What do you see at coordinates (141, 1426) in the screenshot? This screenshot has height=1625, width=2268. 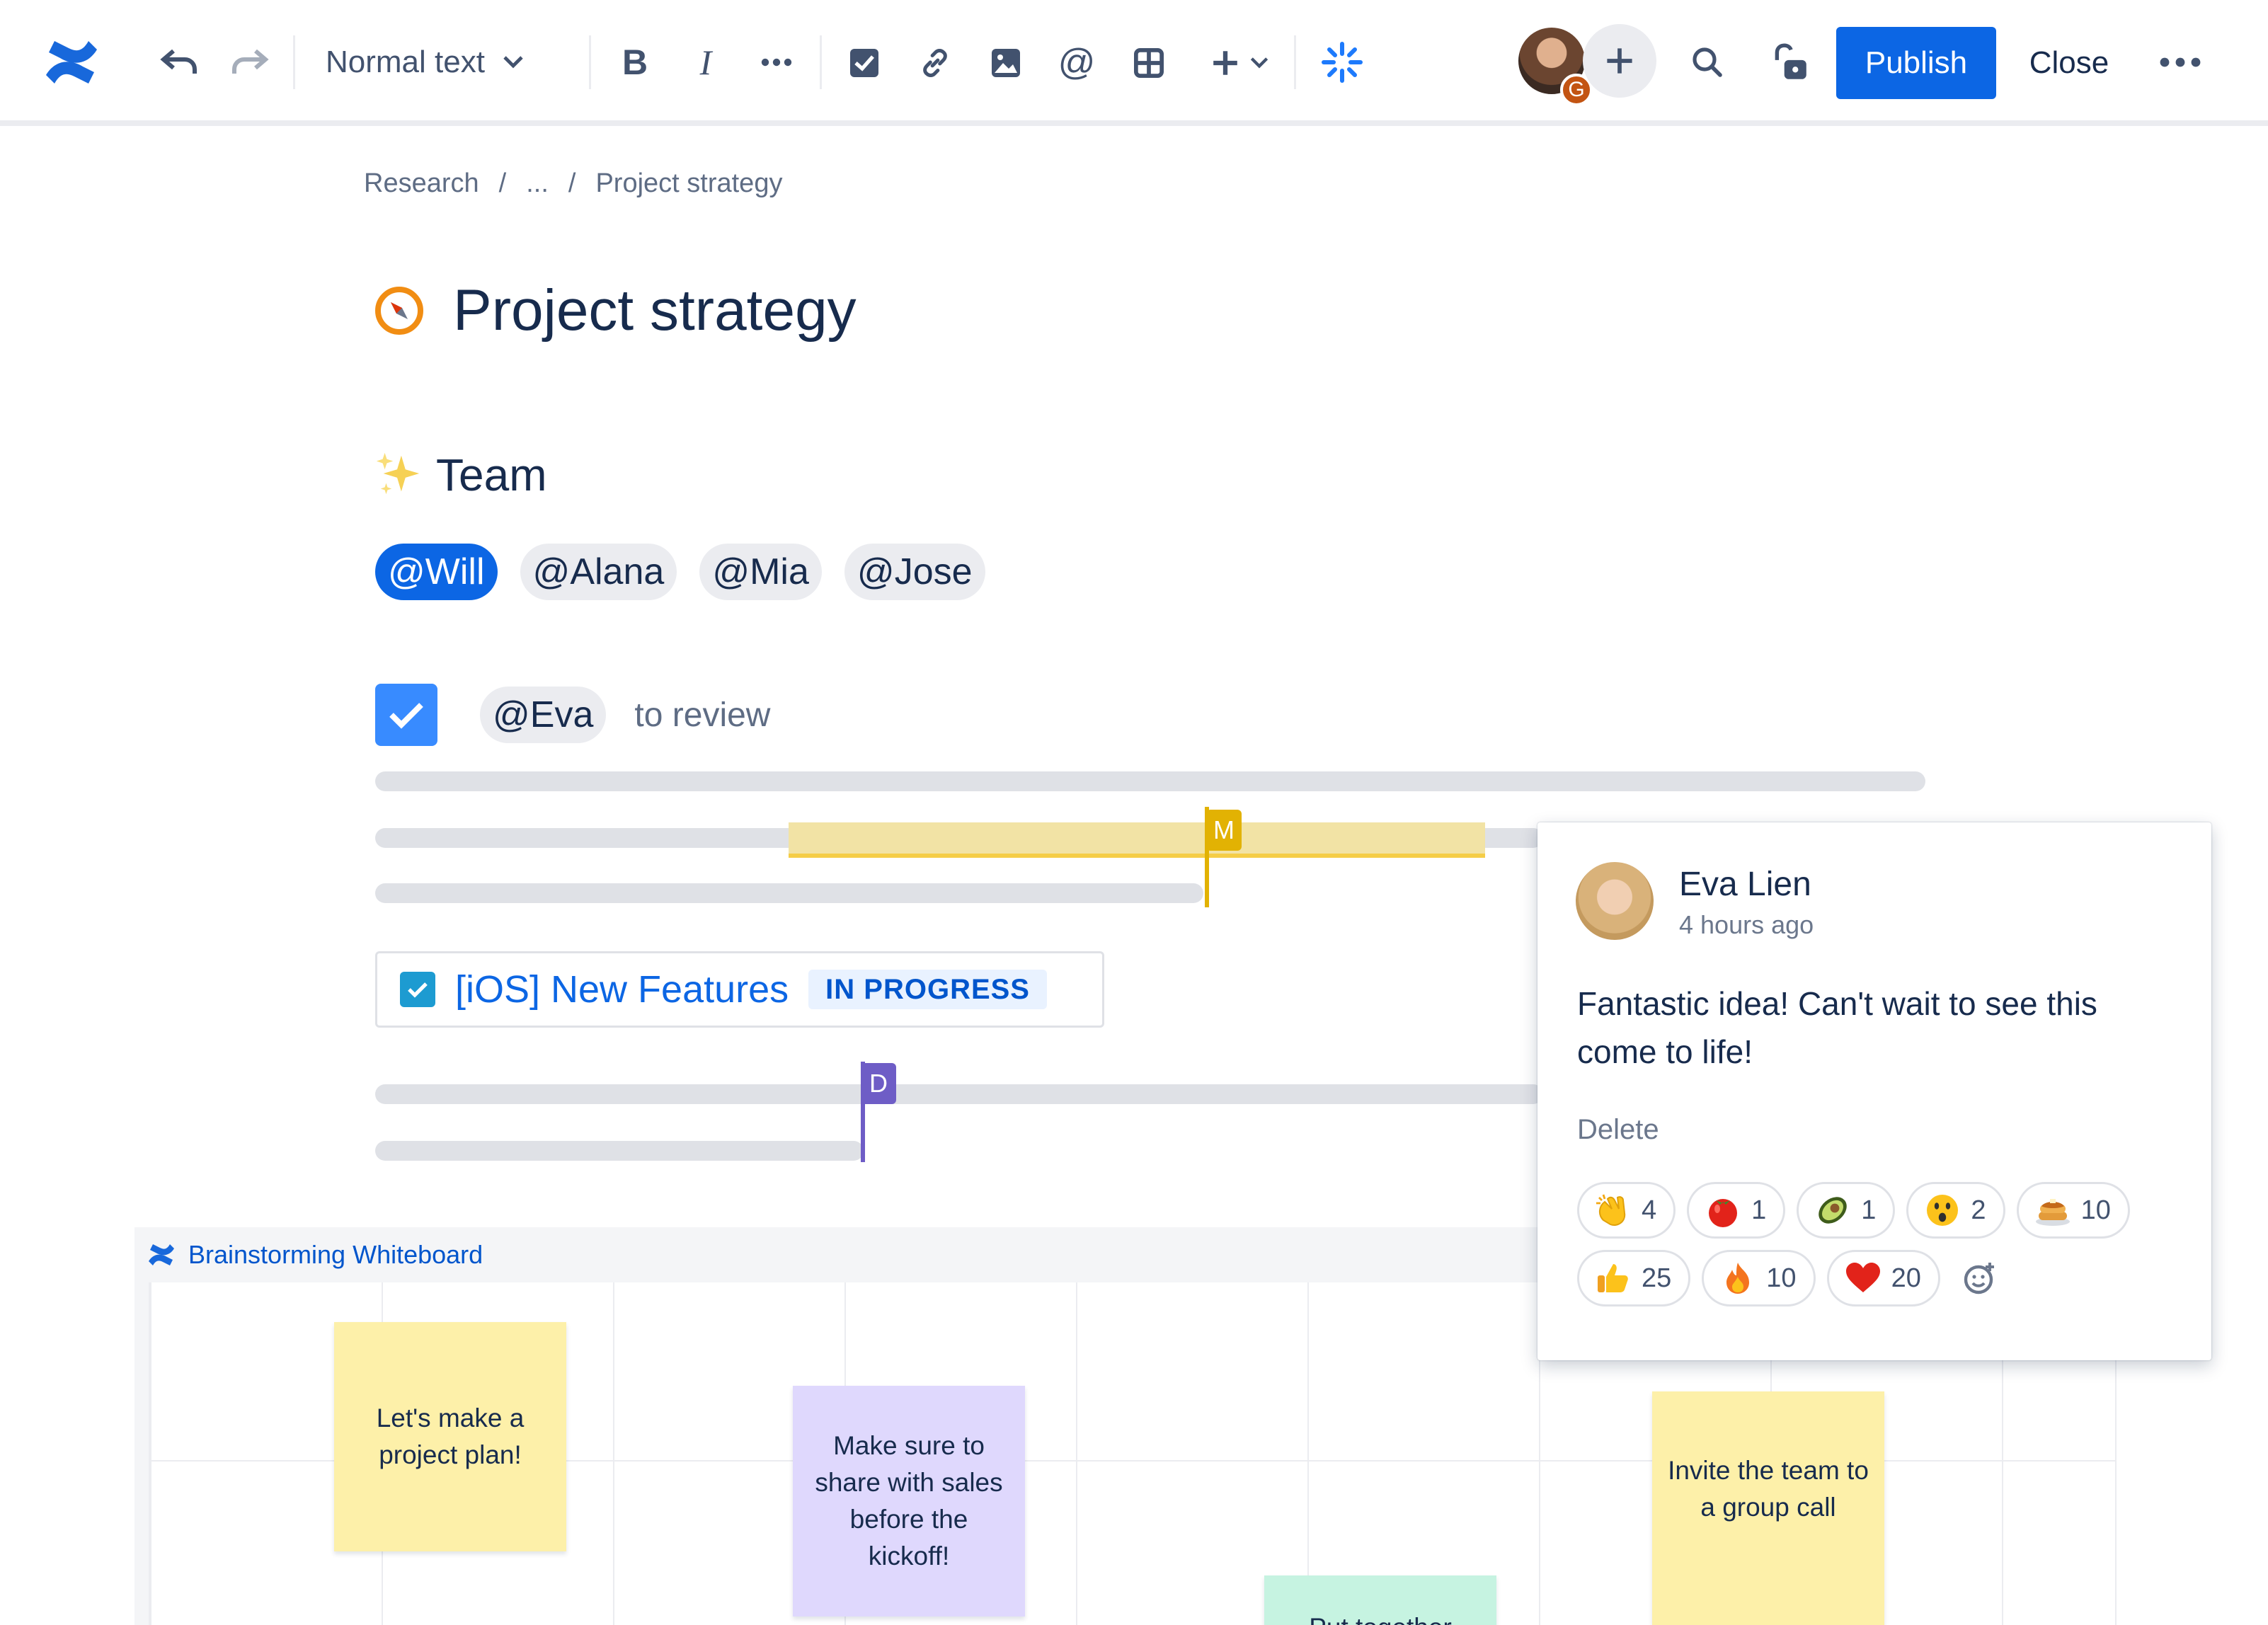 I see `whiteboard-frame` at bounding box center [141, 1426].